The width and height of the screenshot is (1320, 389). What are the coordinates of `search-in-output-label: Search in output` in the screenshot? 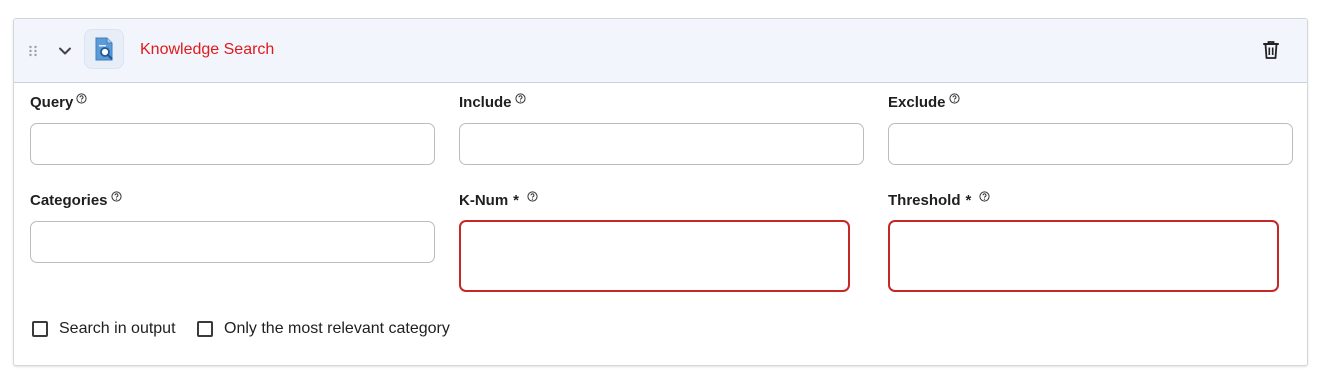 It's located at (117, 328).